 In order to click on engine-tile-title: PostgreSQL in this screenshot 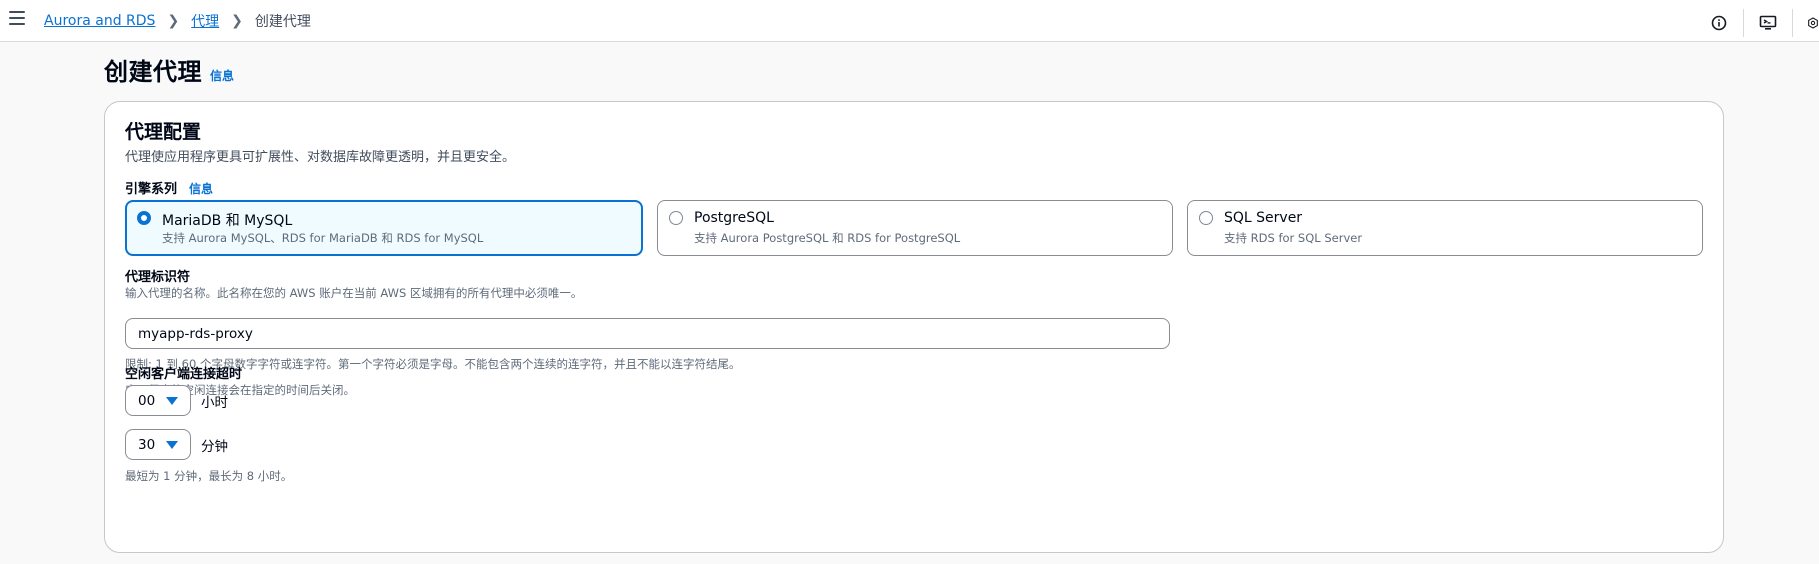, I will do `click(734, 218)`.